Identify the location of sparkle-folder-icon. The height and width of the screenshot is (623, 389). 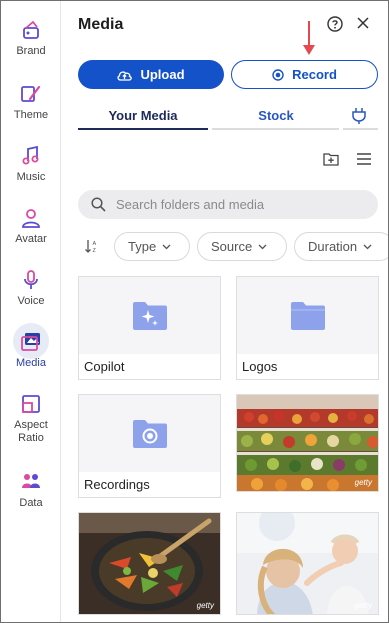
(149, 315).